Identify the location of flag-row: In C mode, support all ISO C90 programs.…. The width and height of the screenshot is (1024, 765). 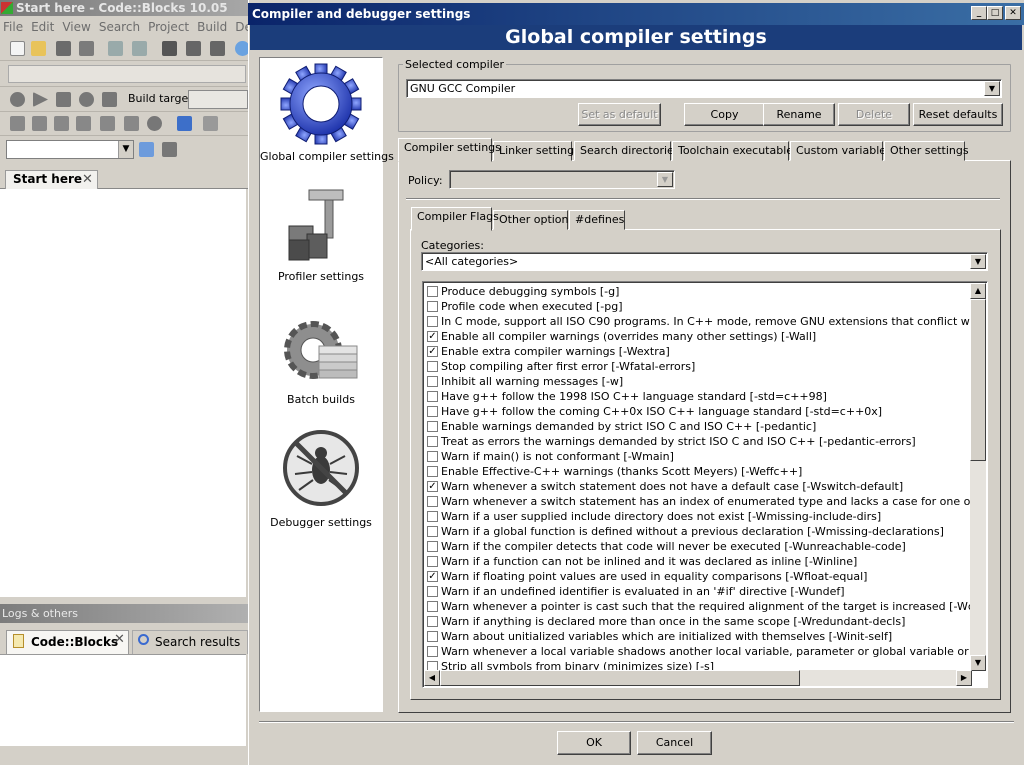
(698, 321).